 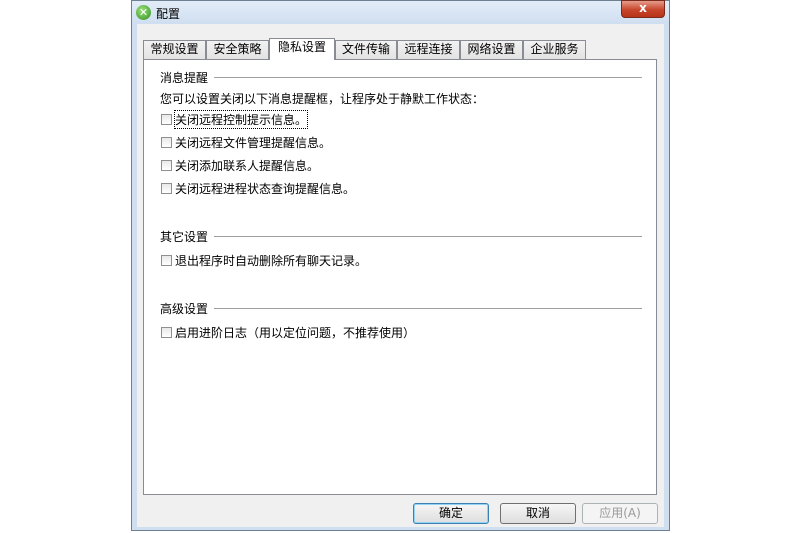 What do you see at coordinates (247, 165) in the screenshot?
I see `option-label: 关闭添加联系人提醒信息。` at bounding box center [247, 165].